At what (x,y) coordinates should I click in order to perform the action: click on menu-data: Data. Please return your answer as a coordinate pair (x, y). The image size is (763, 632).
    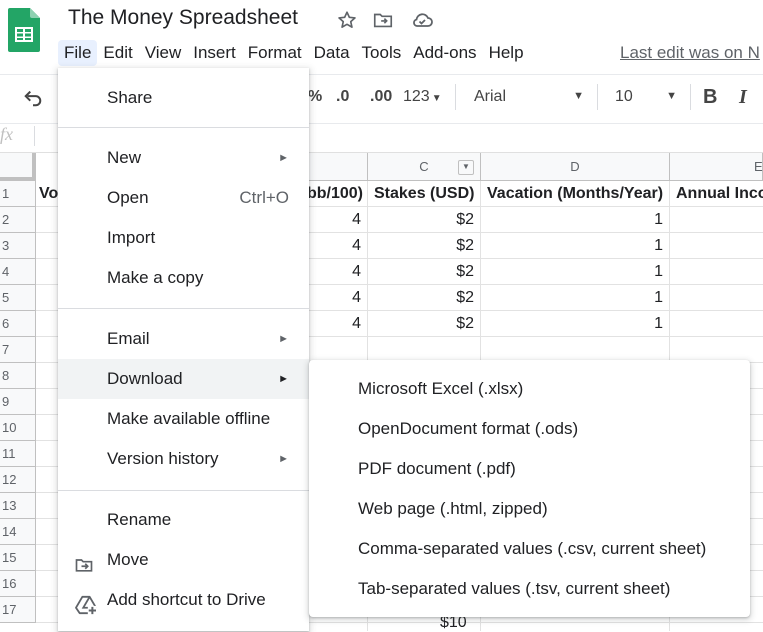
    Looking at the image, I should click on (332, 53).